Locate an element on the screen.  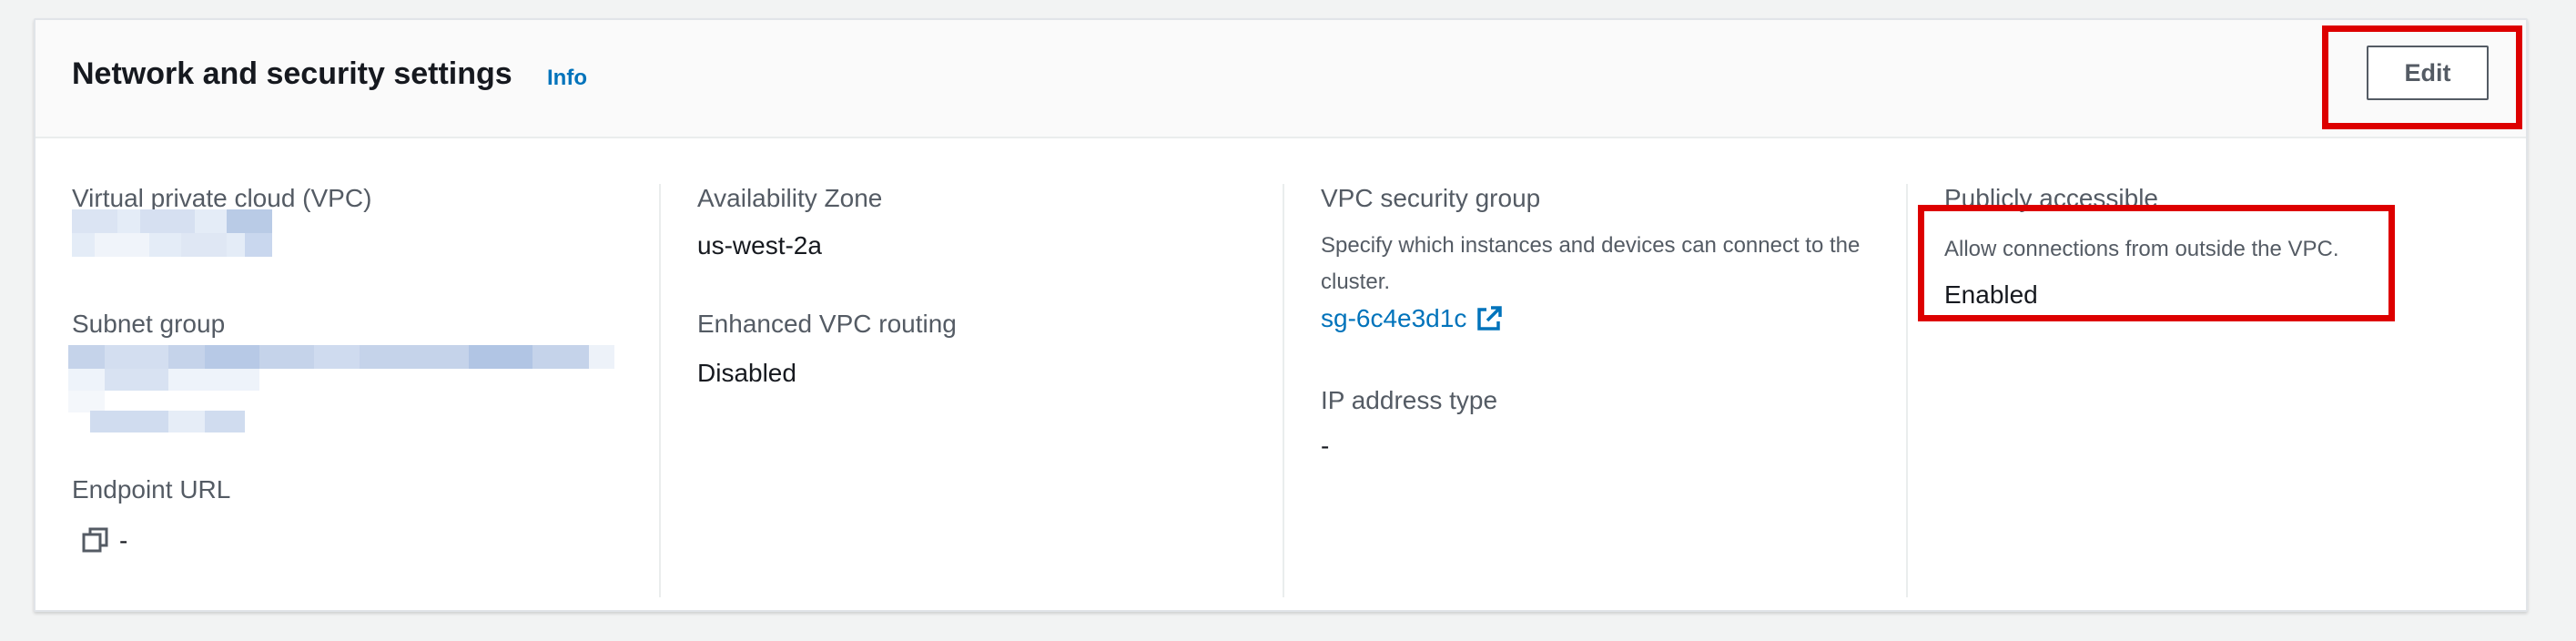
external-link-icon is located at coordinates (1490, 318).